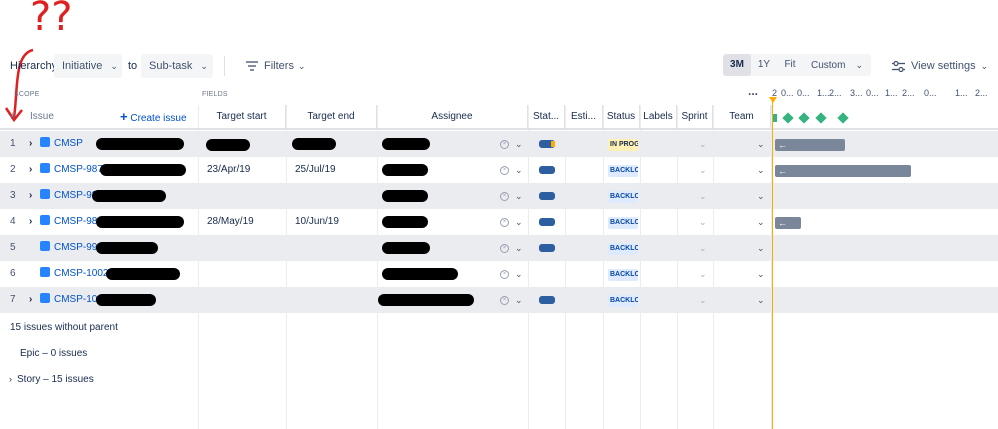 The width and height of the screenshot is (998, 429). Describe the element at coordinates (133, 66) in the screenshot. I see `hierarchy-to-label: to` at that location.